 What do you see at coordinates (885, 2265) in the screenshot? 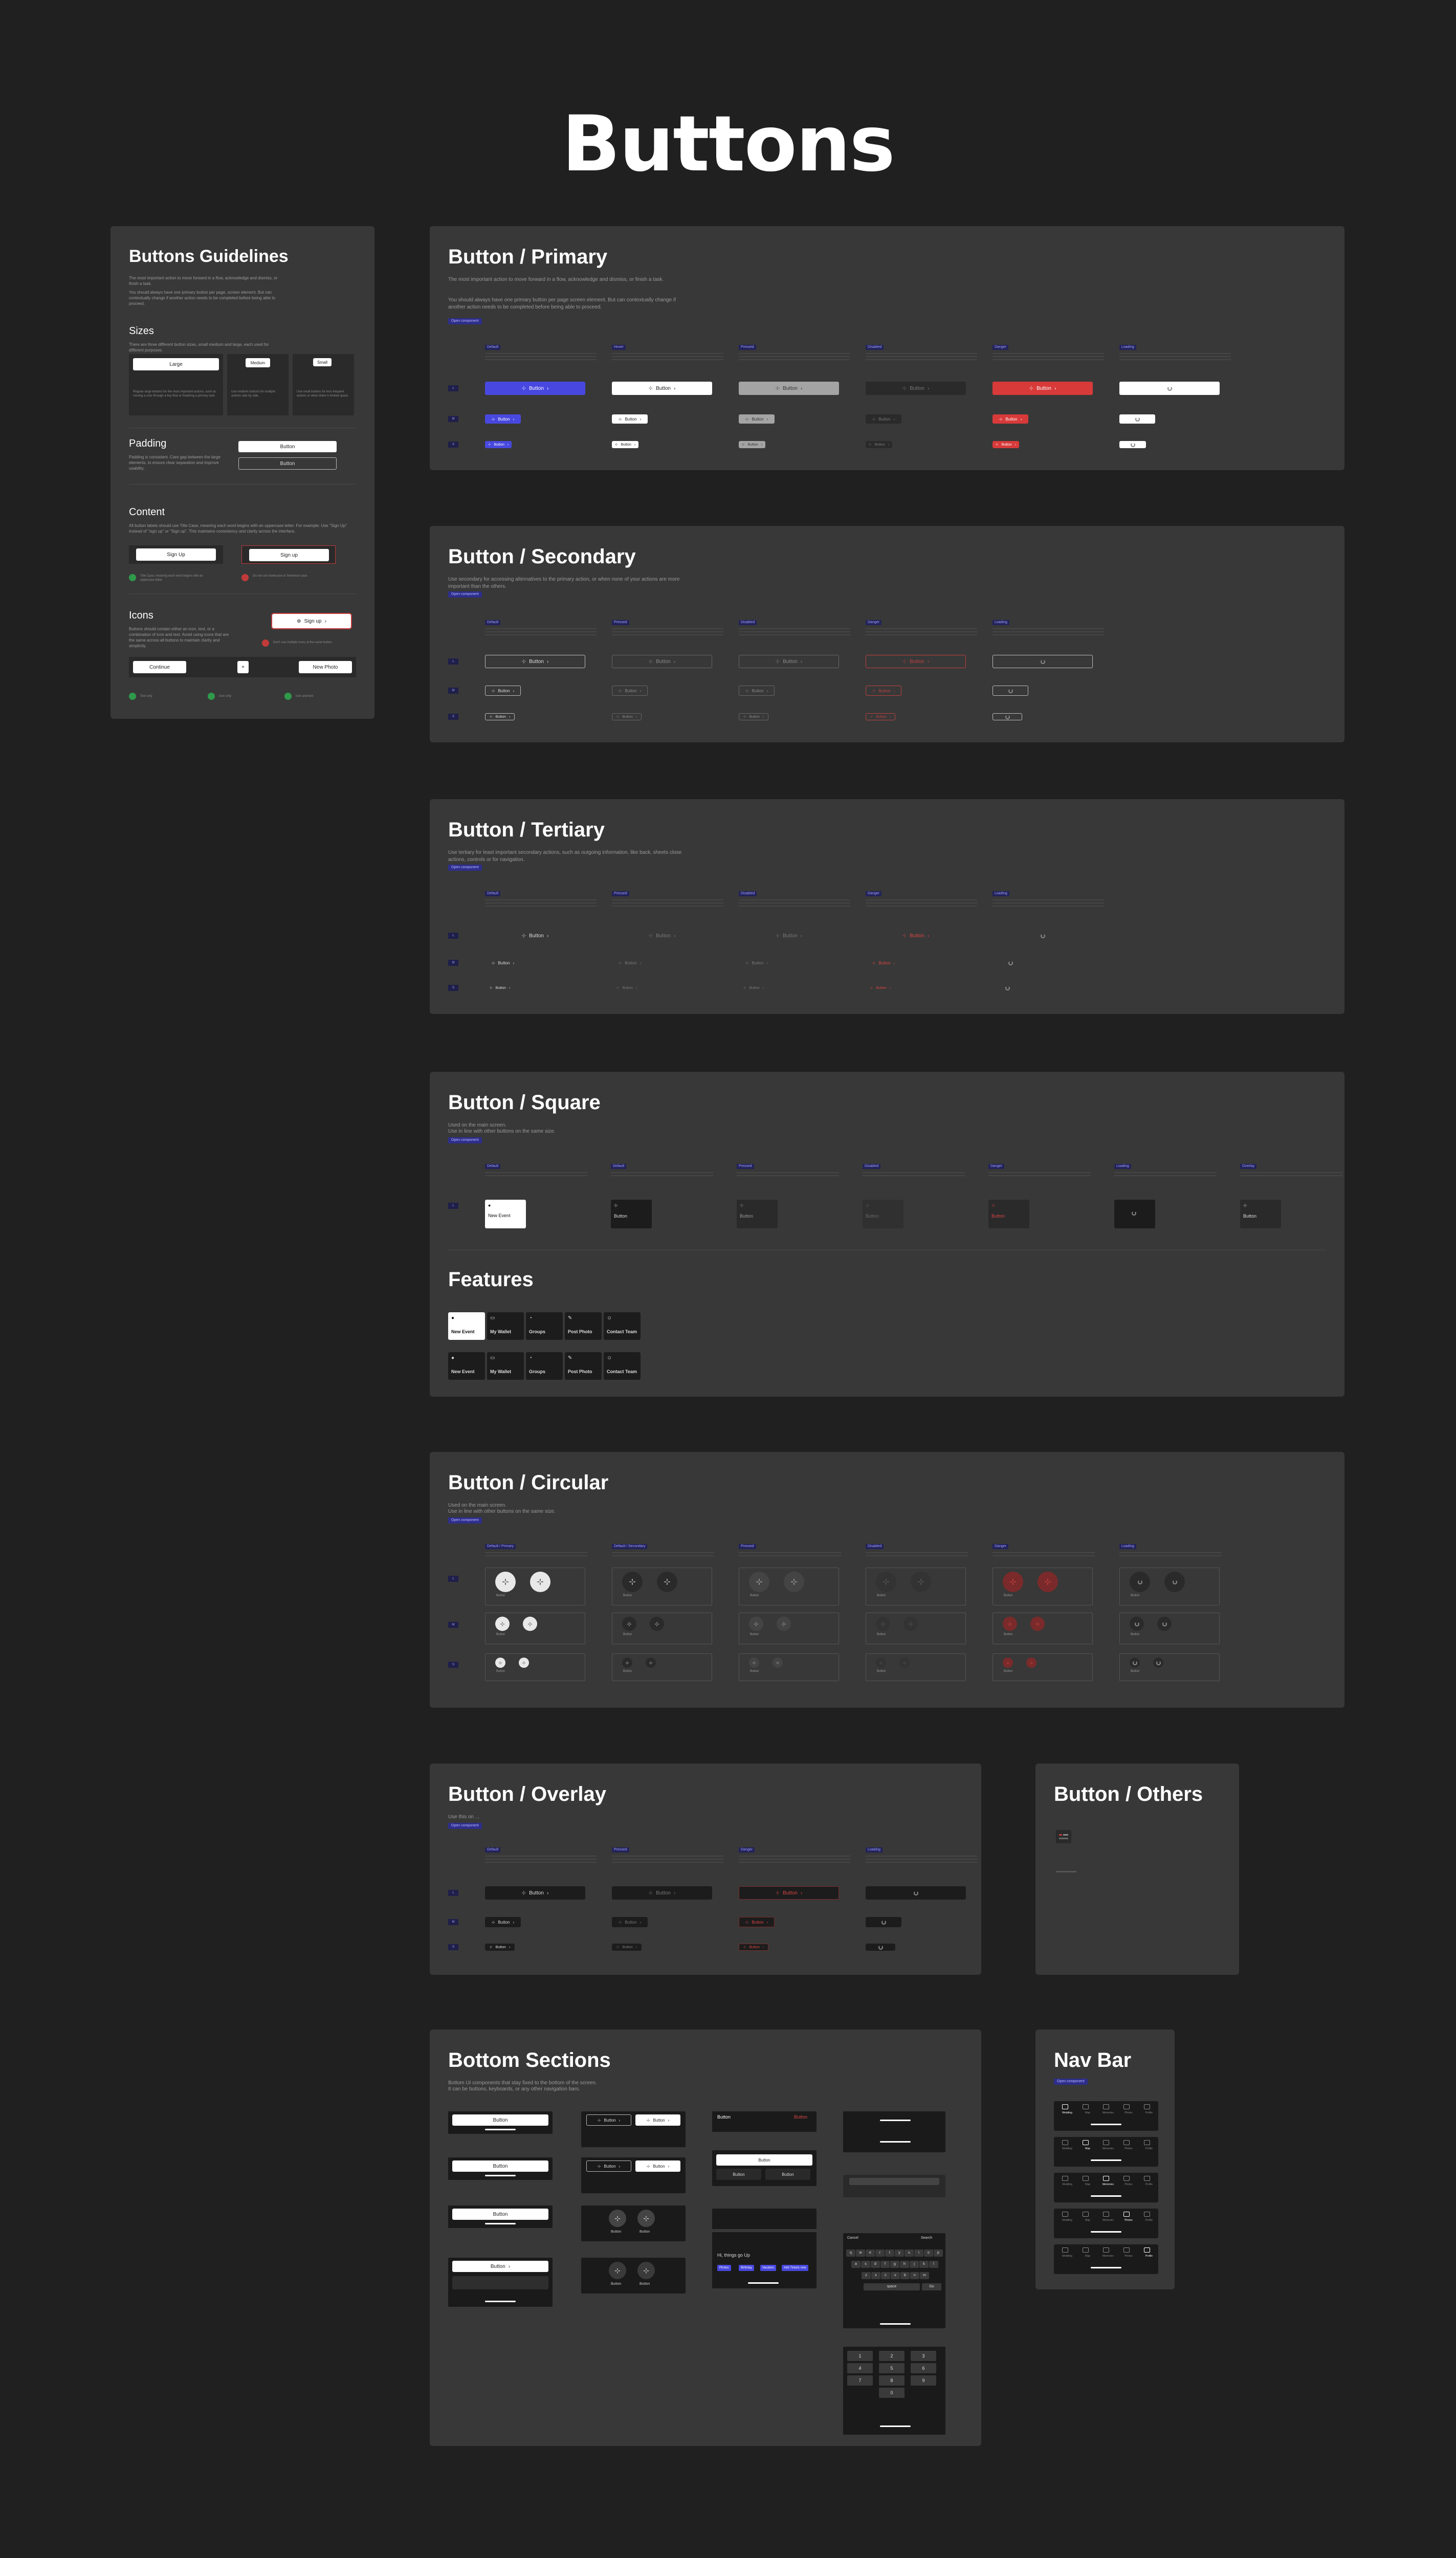
I see `keyboard-key: f` at bounding box center [885, 2265].